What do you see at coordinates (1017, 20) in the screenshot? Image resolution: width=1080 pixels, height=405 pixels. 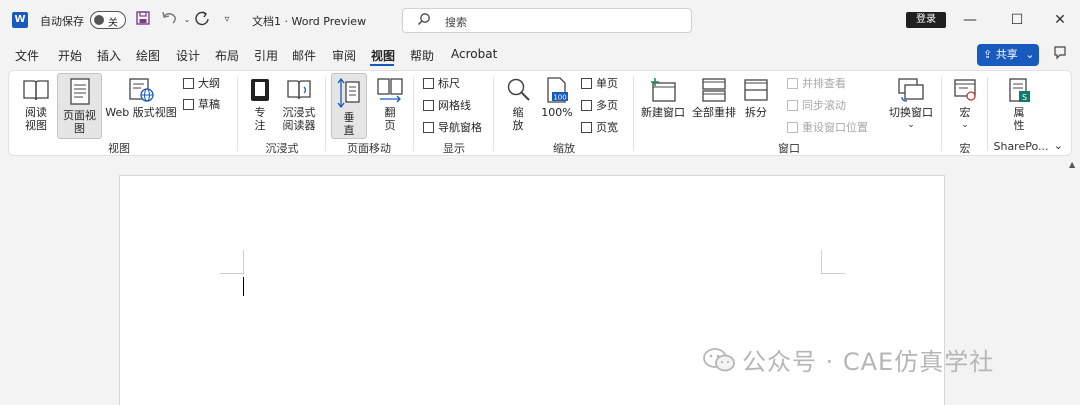 I see `maximize-button: ☐` at bounding box center [1017, 20].